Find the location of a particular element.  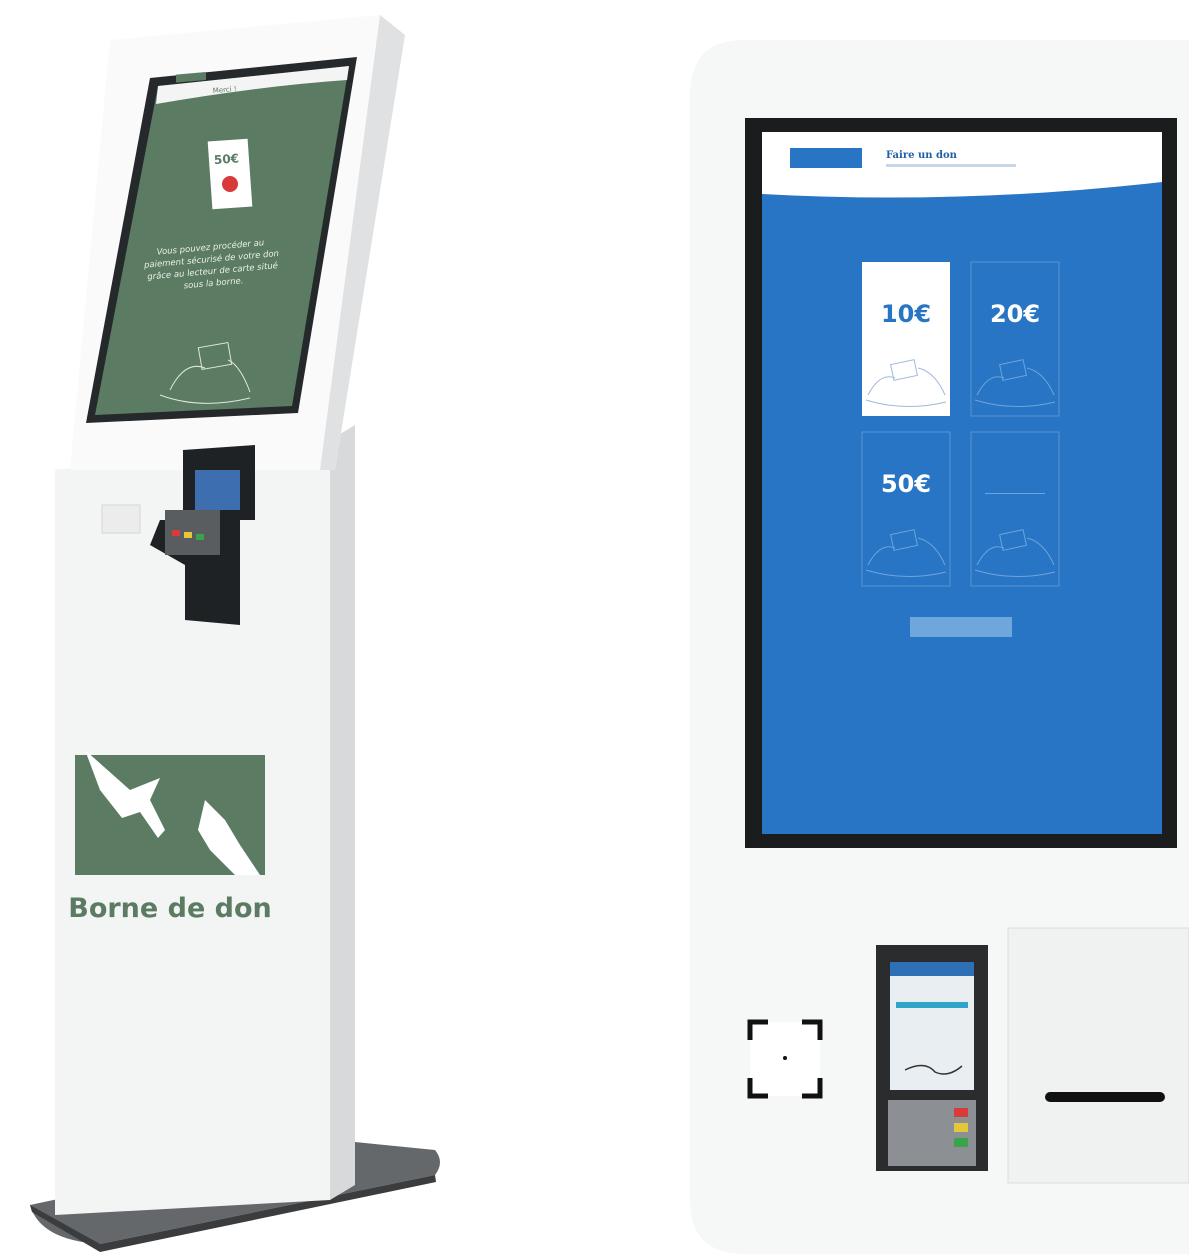

qr-scanner is located at coordinates (785, 1059).